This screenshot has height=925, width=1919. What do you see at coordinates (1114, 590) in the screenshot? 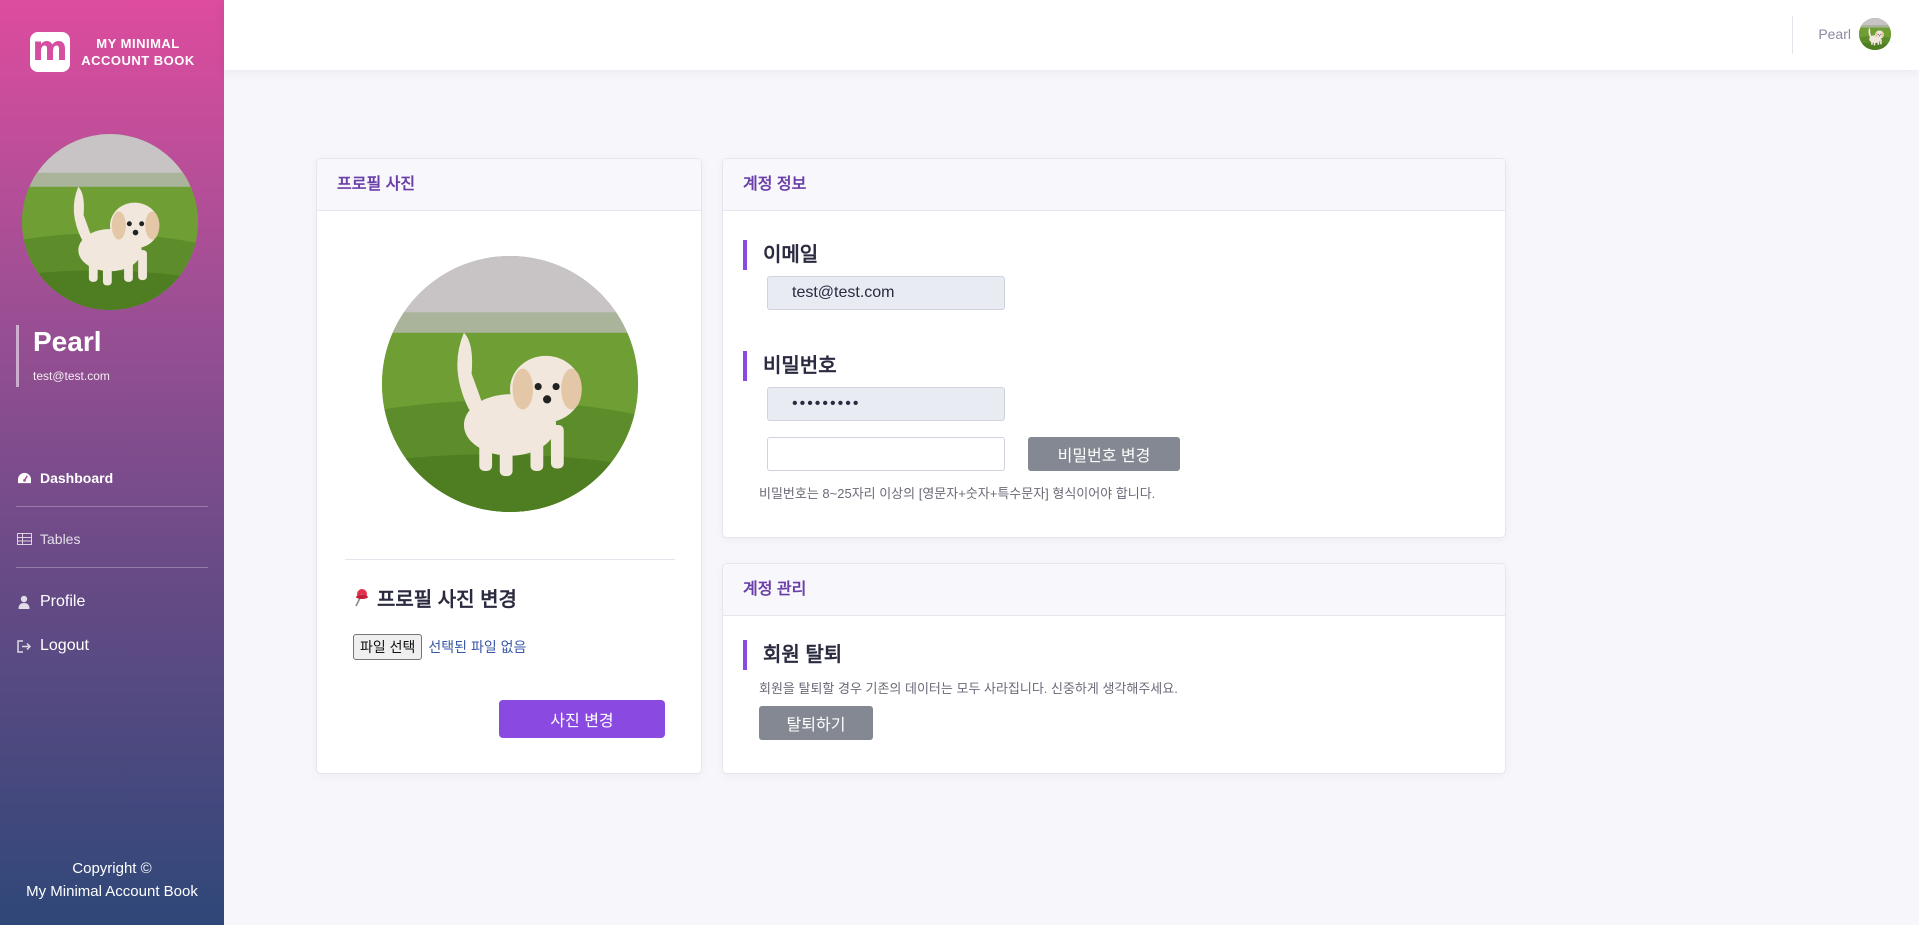
I see `card-header: 계정 관리` at bounding box center [1114, 590].